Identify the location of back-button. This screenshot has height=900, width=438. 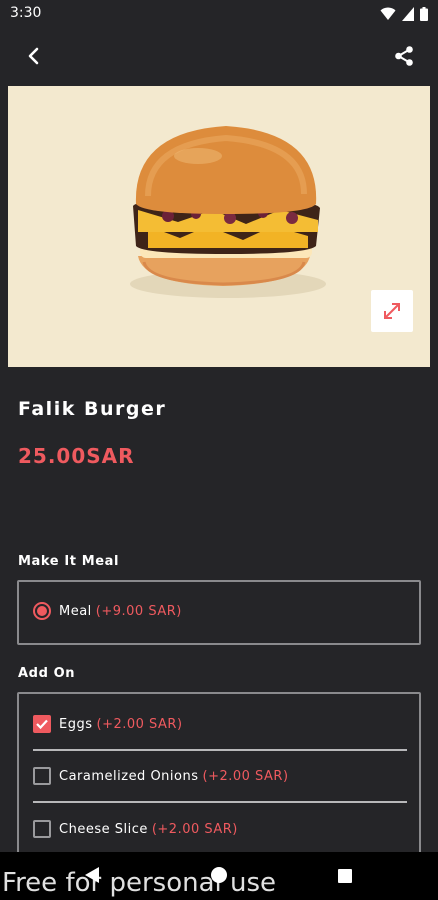
(34, 56).